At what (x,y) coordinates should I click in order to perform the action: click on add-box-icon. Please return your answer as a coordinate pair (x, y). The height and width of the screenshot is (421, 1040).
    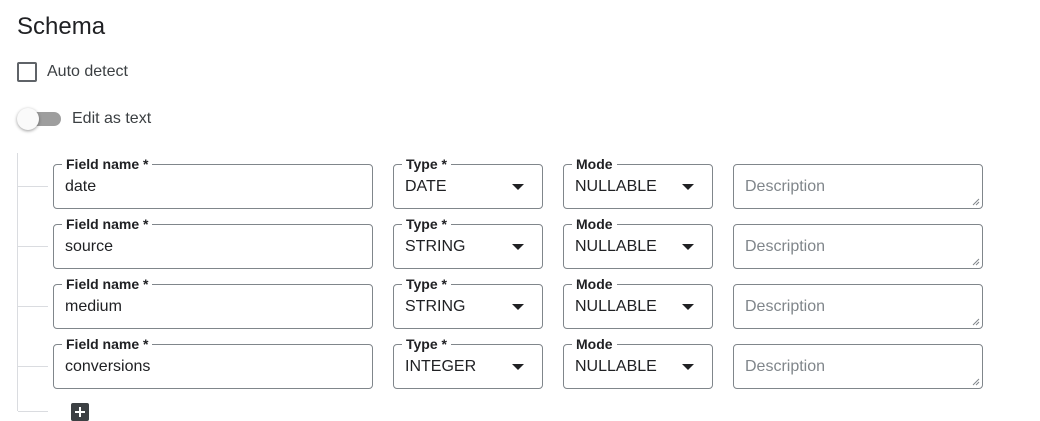
    Looking at the image, I should click on (80, 412).